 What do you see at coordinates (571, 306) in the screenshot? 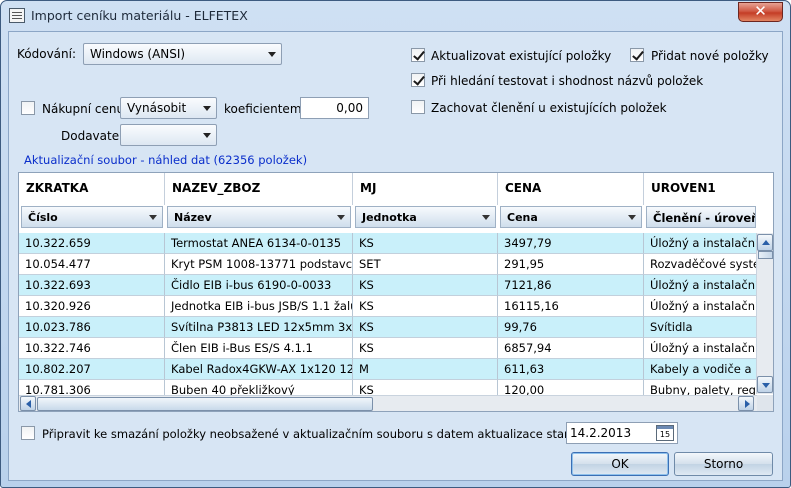
I see `table-cell: 16115,16` at bounding box center [571, 306].